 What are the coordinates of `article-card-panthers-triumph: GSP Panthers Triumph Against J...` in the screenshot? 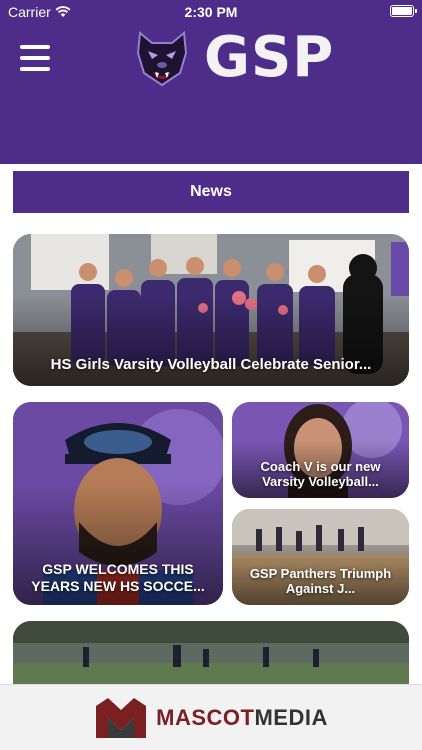 It's located at (320, 557).